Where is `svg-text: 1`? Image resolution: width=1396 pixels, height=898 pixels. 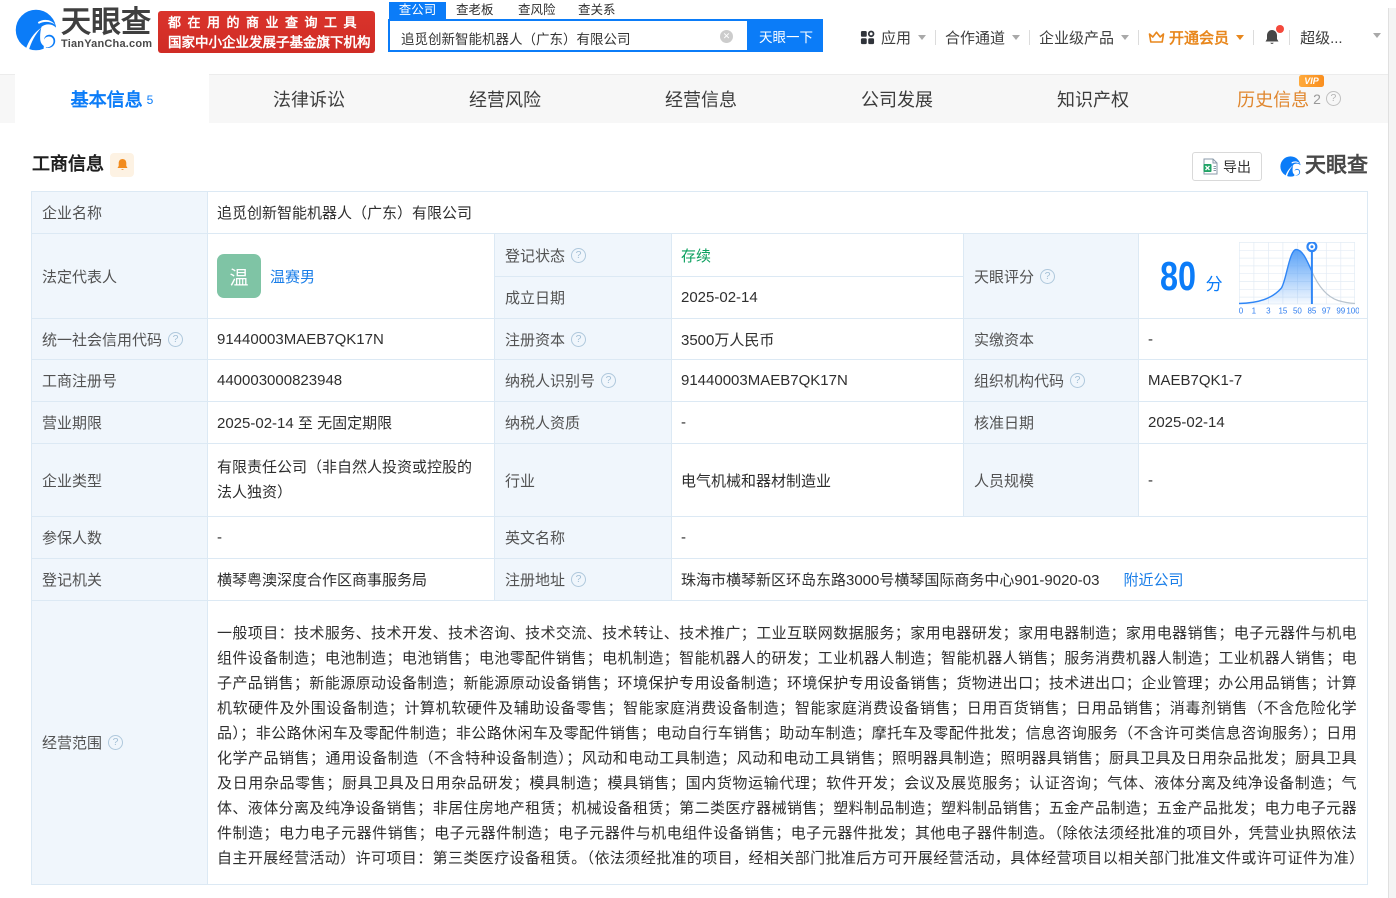 svg-text: 1 is located at coordinates (1253, 310).